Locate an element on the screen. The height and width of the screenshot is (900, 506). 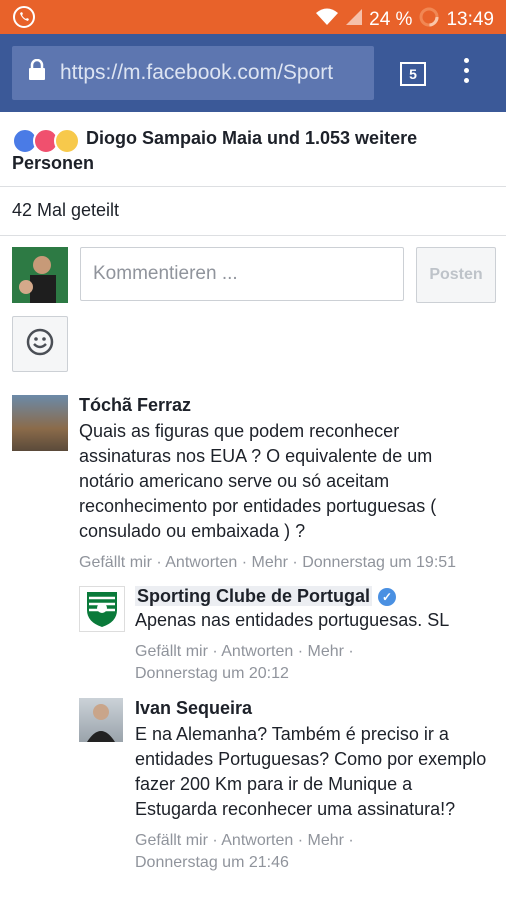
wifi-icon is located at coordinates (327, 20).